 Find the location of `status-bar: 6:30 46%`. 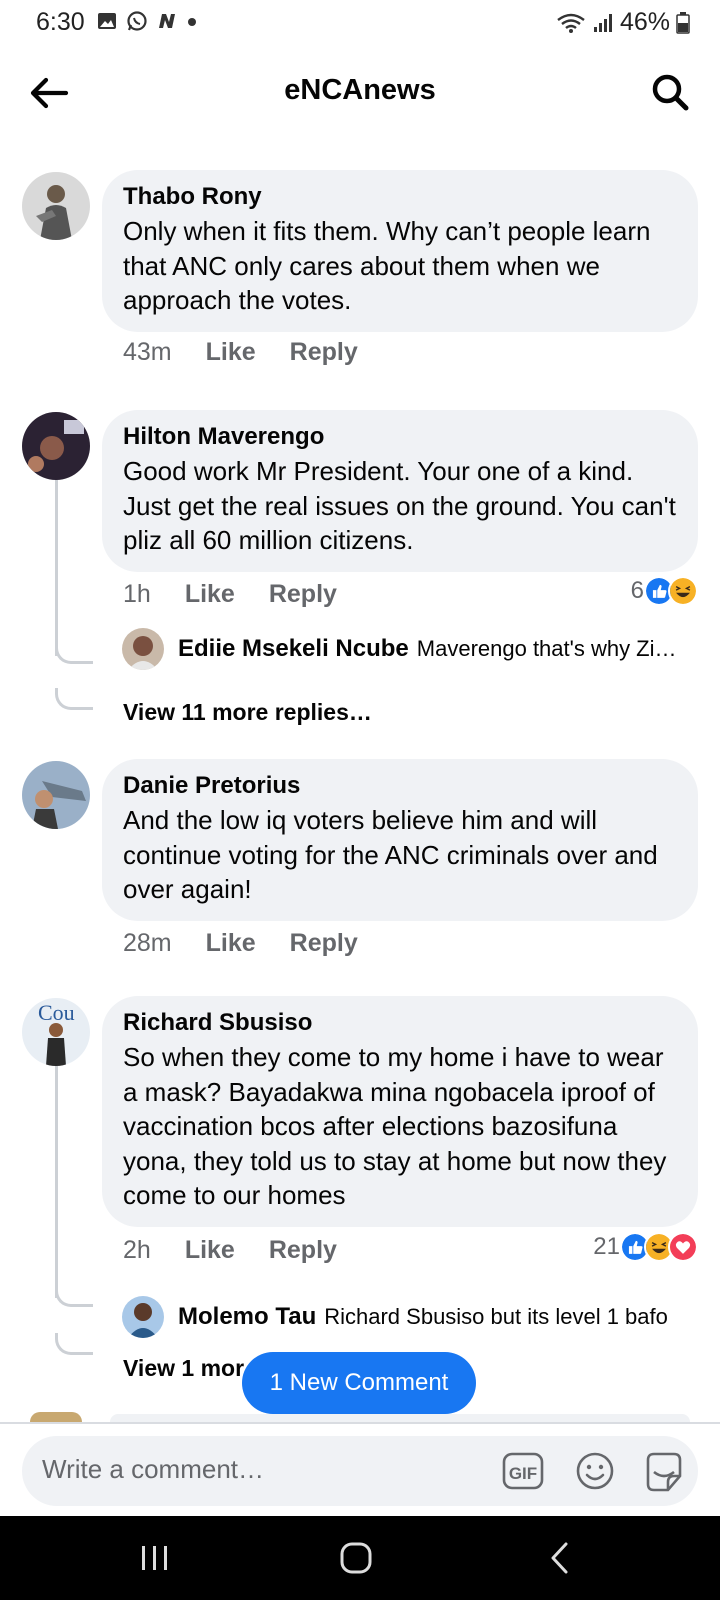

status-bar: 6:30 46% is located at coordinates (360, 23).